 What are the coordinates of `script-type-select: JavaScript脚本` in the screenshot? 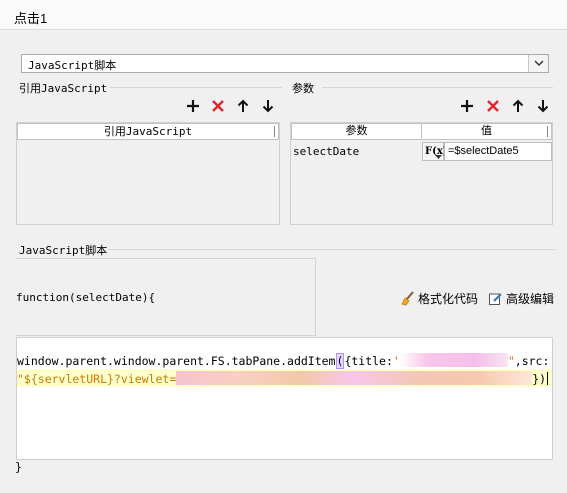 It's located at (285, 63).